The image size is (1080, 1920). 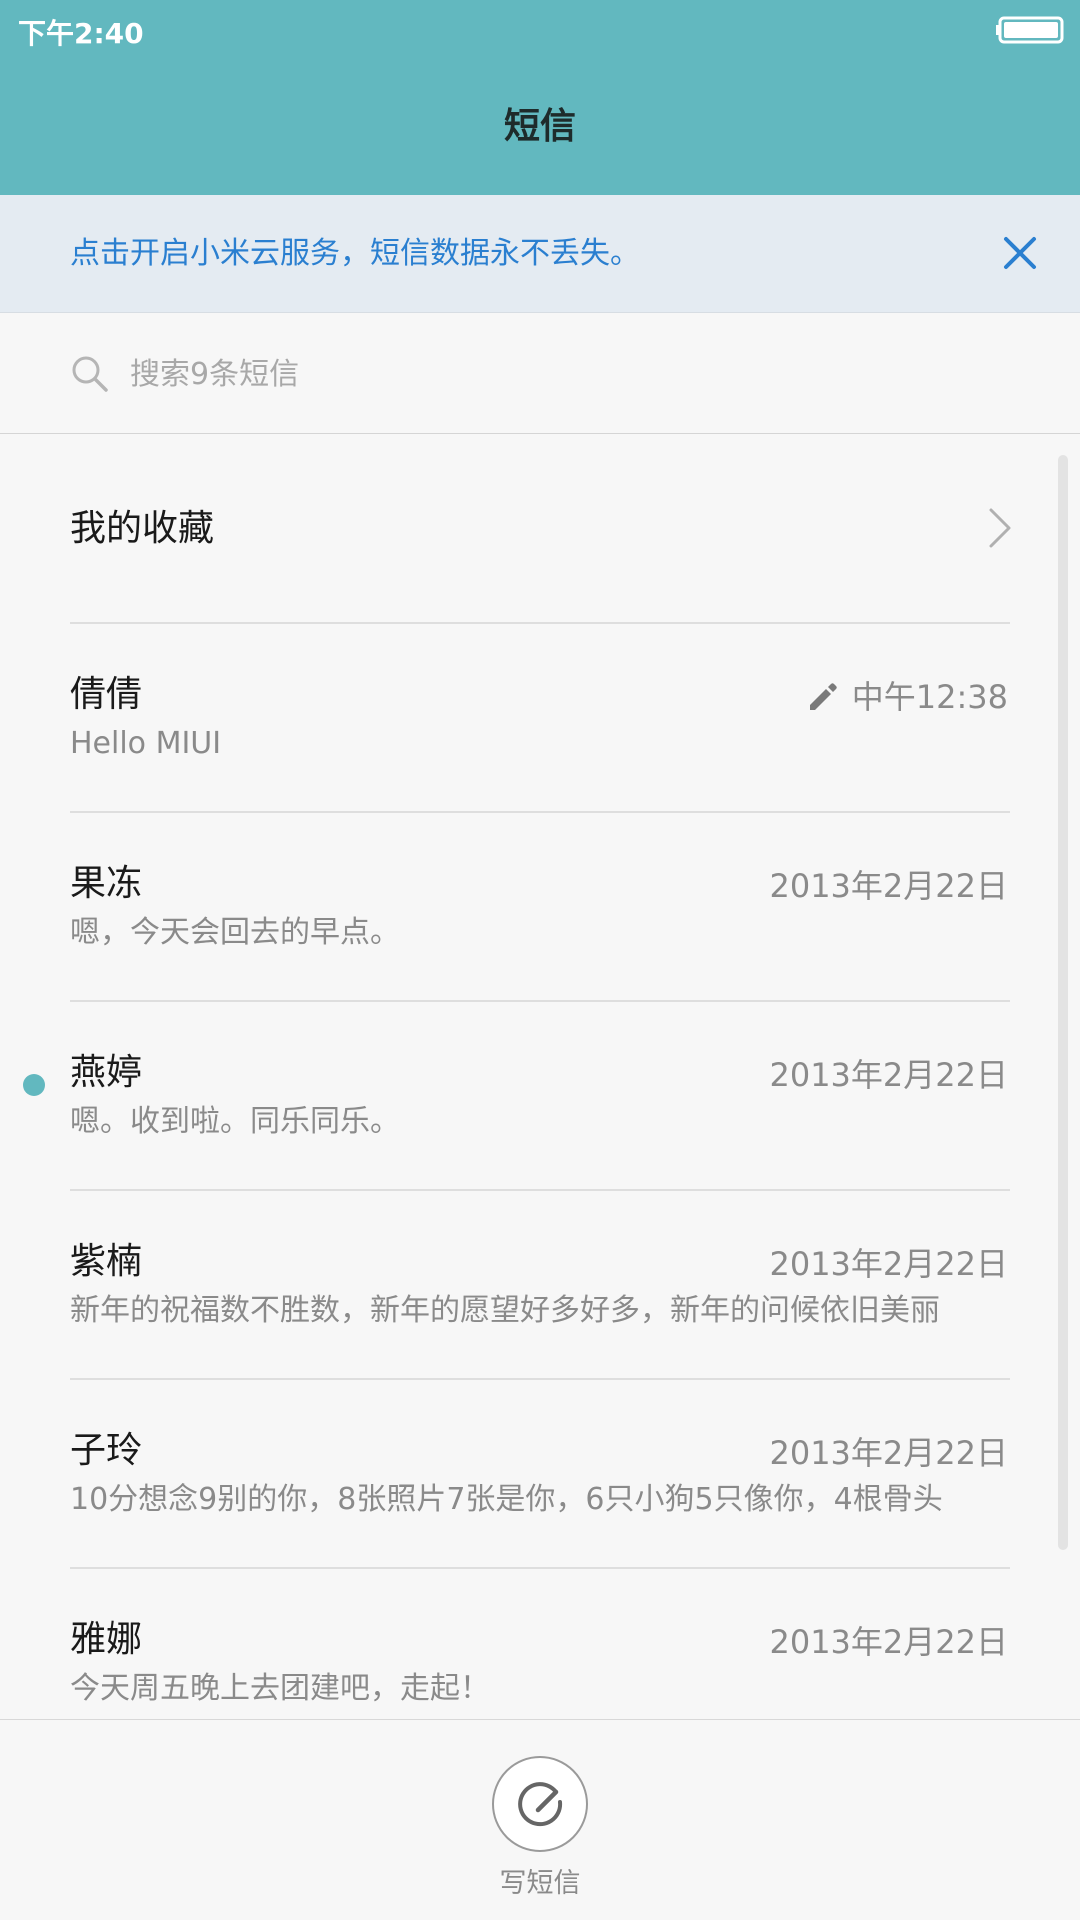 What do you see at coordinates (539, 126) in the screenshot?
I see `page-title: 短信` at bounding box center [539, 126].